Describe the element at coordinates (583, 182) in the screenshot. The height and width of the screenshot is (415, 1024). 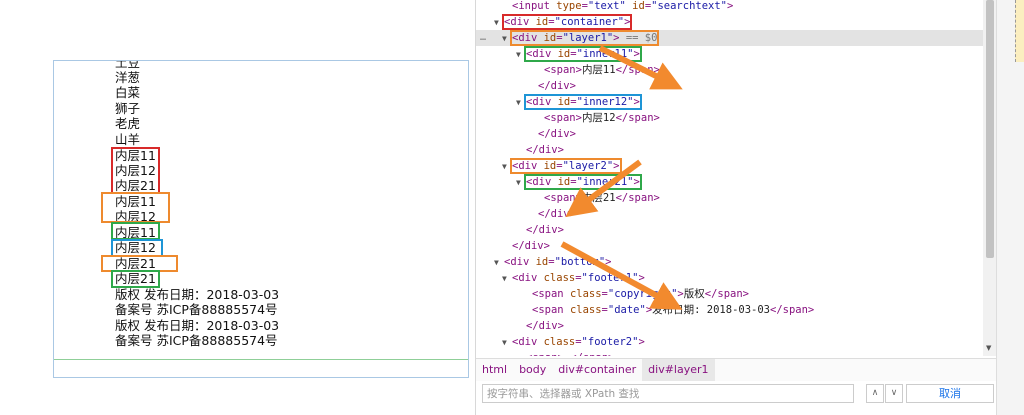
I see `dom-node-highlight: <div id="inner21">` at that location.